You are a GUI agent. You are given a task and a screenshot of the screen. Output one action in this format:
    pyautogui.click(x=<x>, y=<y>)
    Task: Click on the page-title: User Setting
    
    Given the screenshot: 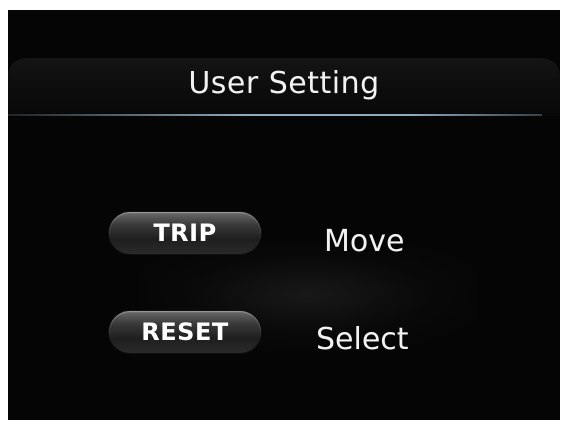 What is the action you would take?
    pyautogui.click(x=284, y=83)
    